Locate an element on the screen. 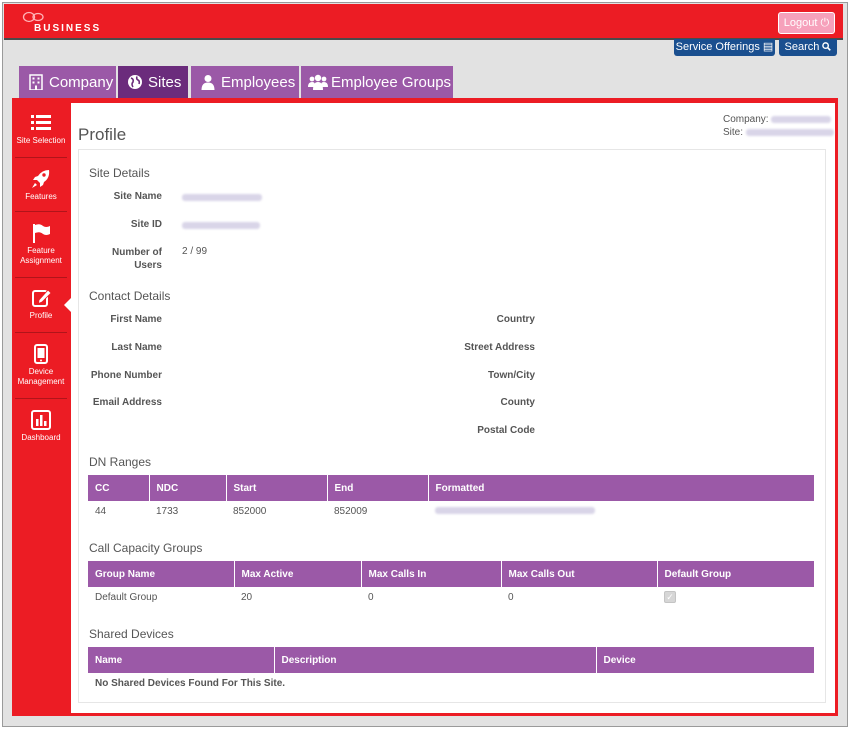 Image resolution: width=850 pixels, height=729 pixels. site-label: Site: is located at coordinates (733, 132).